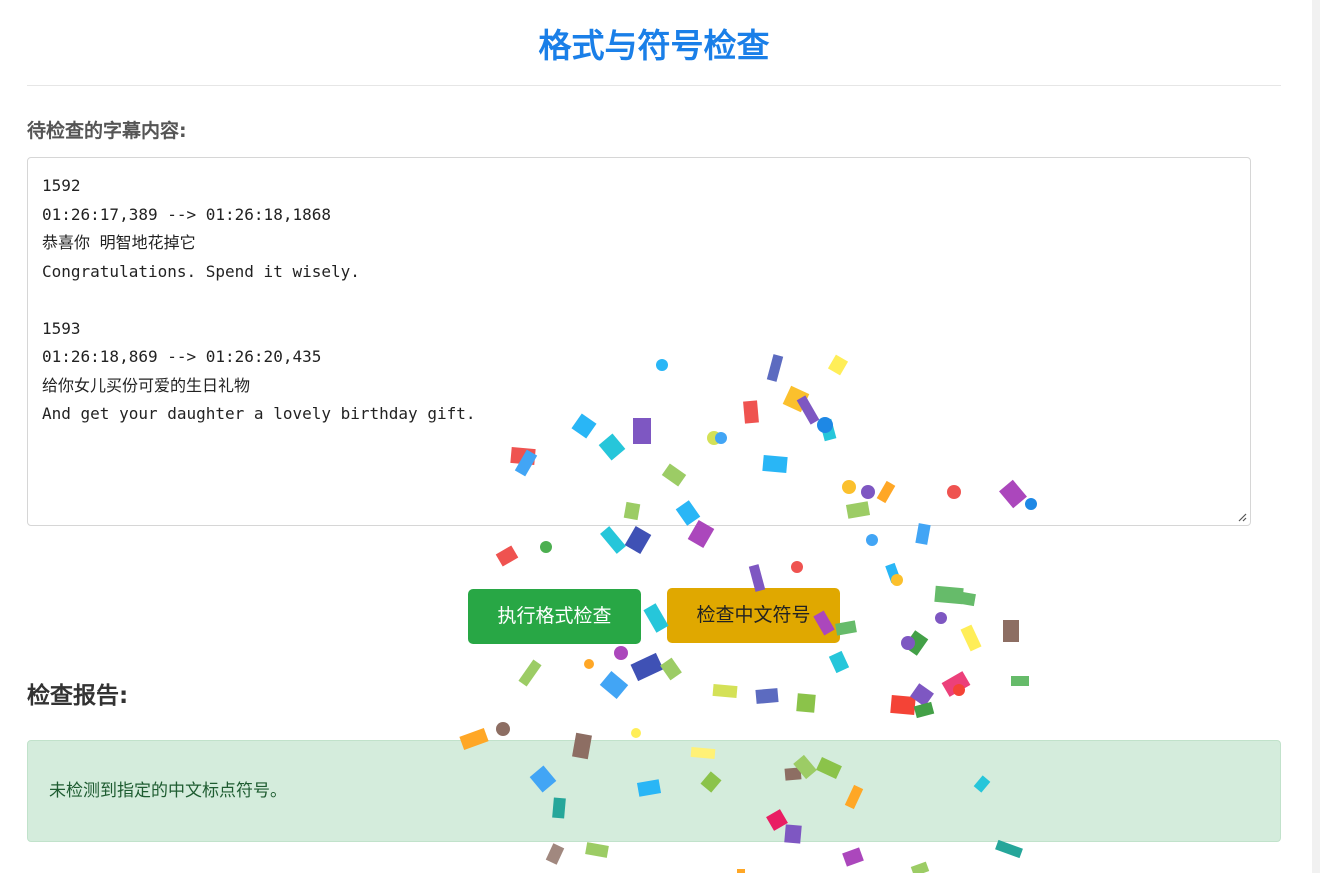 The width and height of the screenshot is (1320, 873). What do you see at coordinates (654, 45) in the screenshot?
I see `page-title: 格式与符号检查` at bounding box center [654, 45].